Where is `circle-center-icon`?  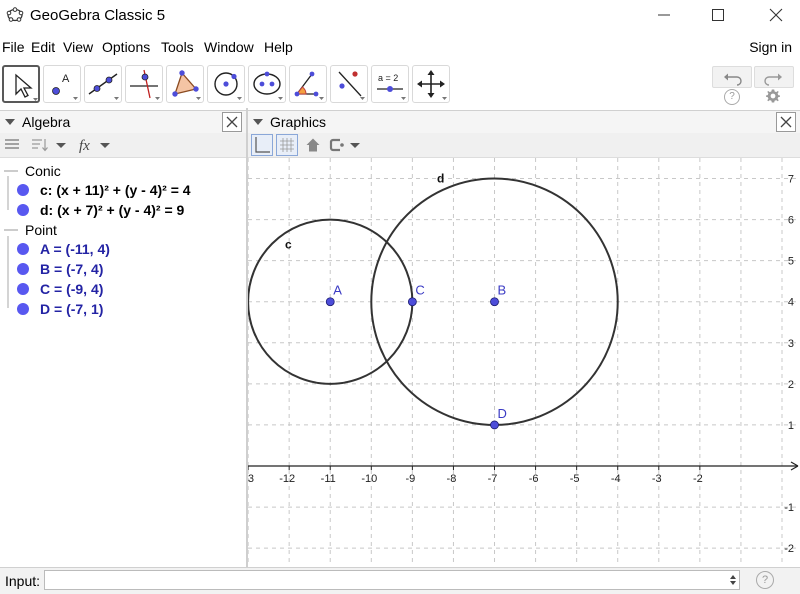
circle-center-icon is located at coordinates (228, 86).